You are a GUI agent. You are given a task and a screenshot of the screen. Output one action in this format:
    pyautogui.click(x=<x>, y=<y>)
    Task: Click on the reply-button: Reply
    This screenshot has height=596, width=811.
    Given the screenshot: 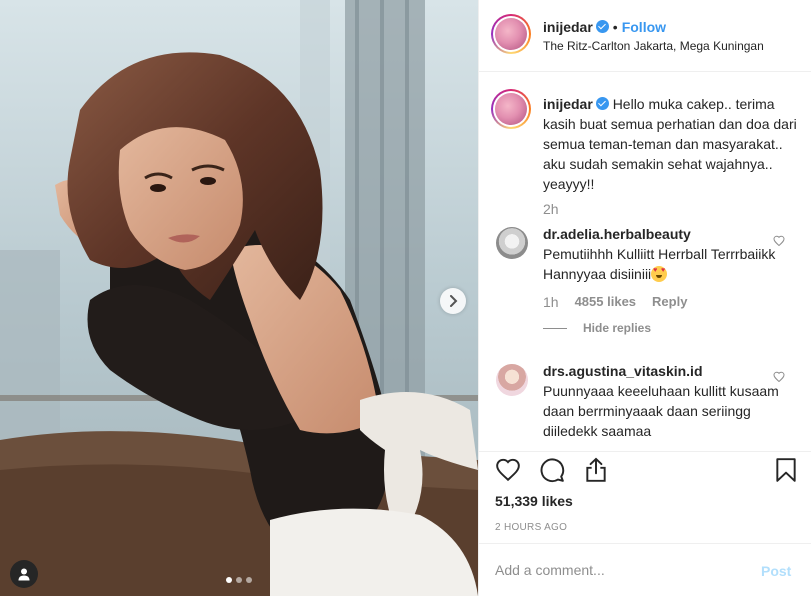 What is the action you would take?
    pyautogui.click(x=669, y=302)
    